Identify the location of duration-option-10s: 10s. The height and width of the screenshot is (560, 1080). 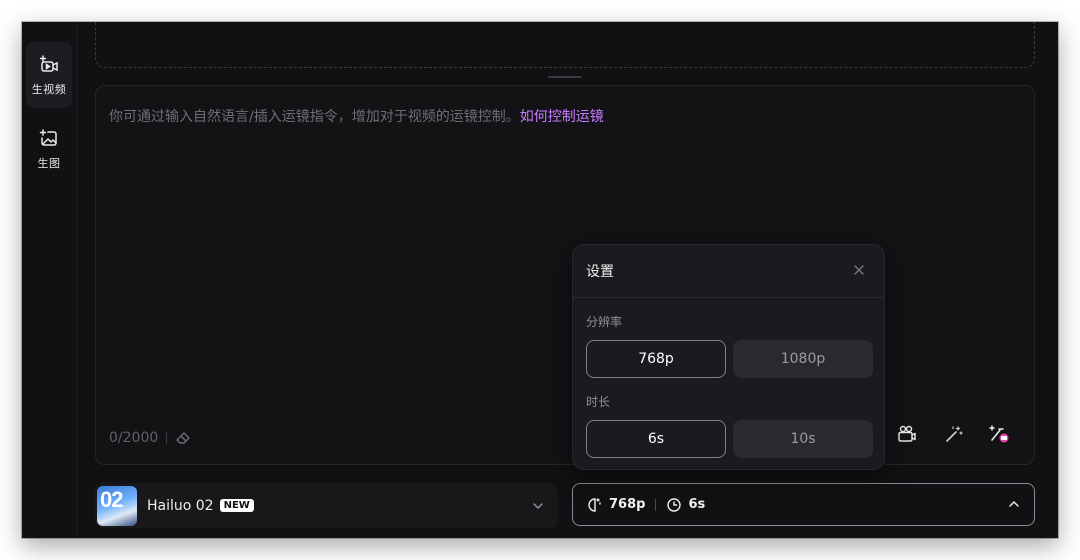
(803, 439).